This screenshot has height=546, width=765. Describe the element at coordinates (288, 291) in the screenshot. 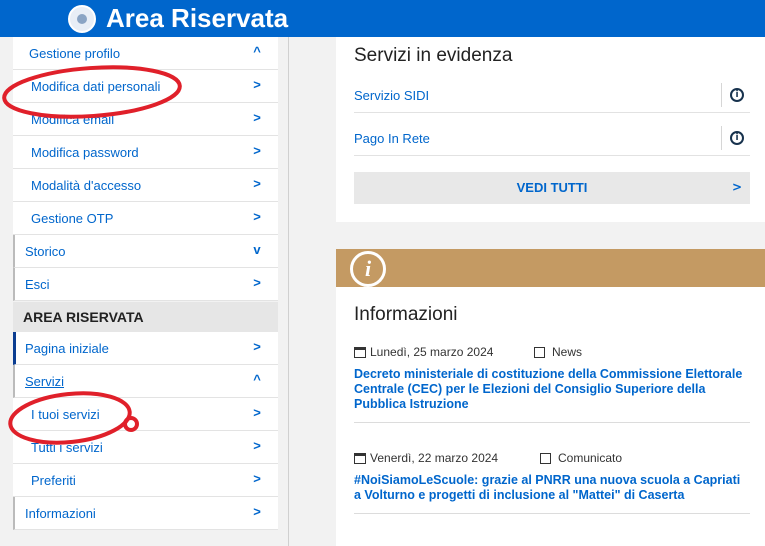

I see `sidebar-divider` at that location.